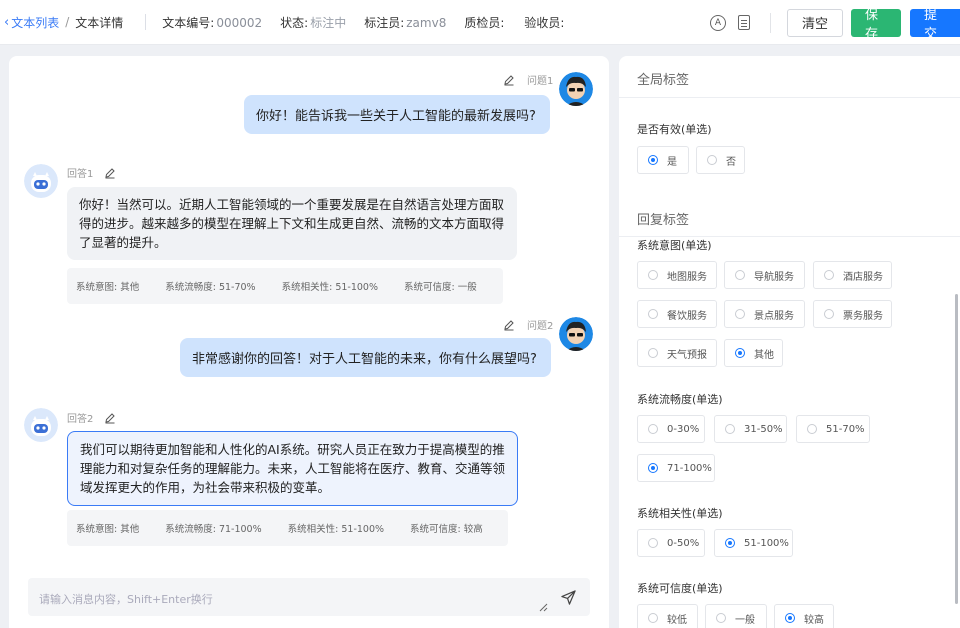  What do you see at coordinates (294, 22) in the screenshot?
I see `meta-label: 状态:` at bounding box center [294, 22].